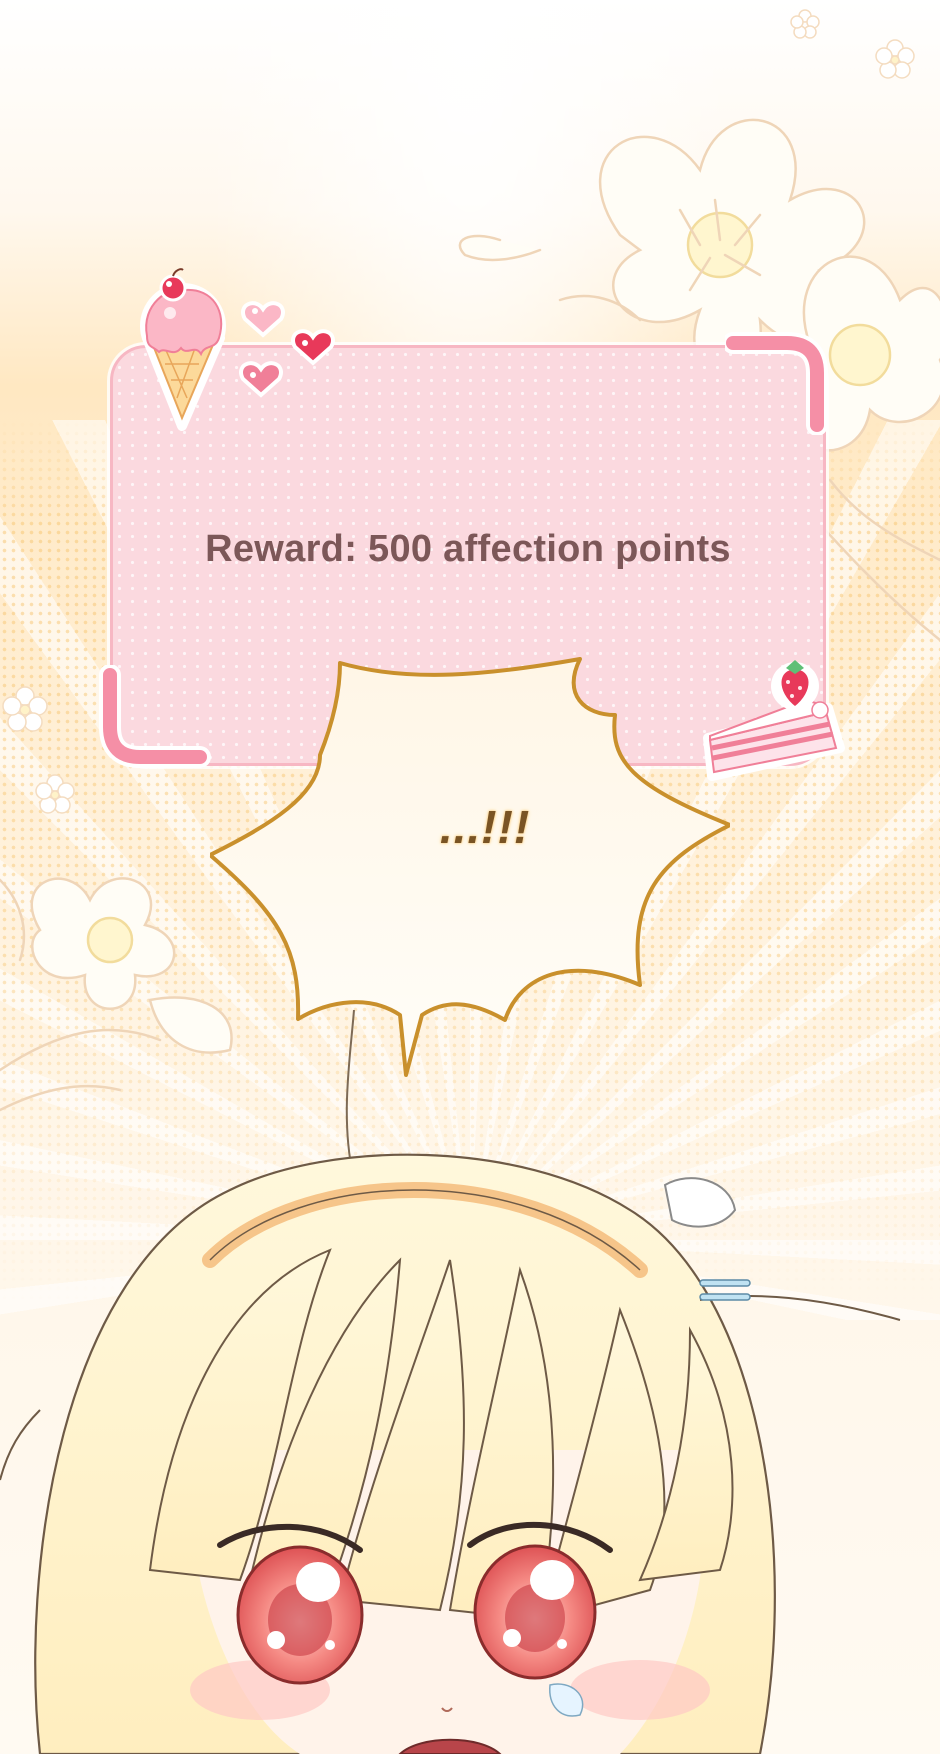 The height and width of the screenshot is (1754, 940). Describe the element at coordinates (116, 994) in the screenshot. I see `flower-left` at that location.